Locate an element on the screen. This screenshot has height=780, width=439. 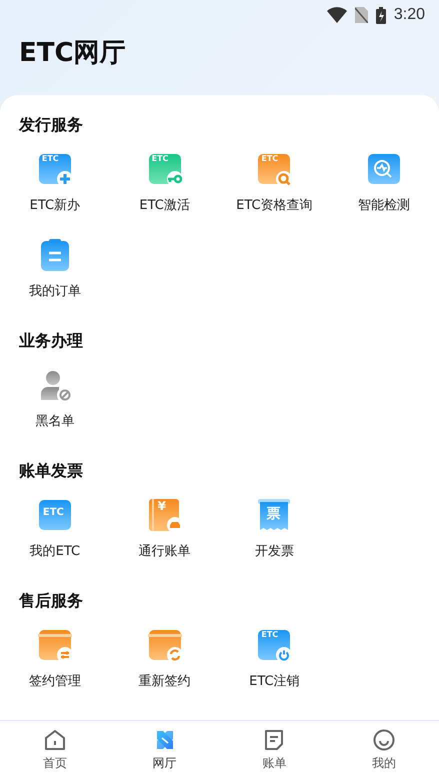
page-title: ETC网厅 is located at coordinates (73, 53).